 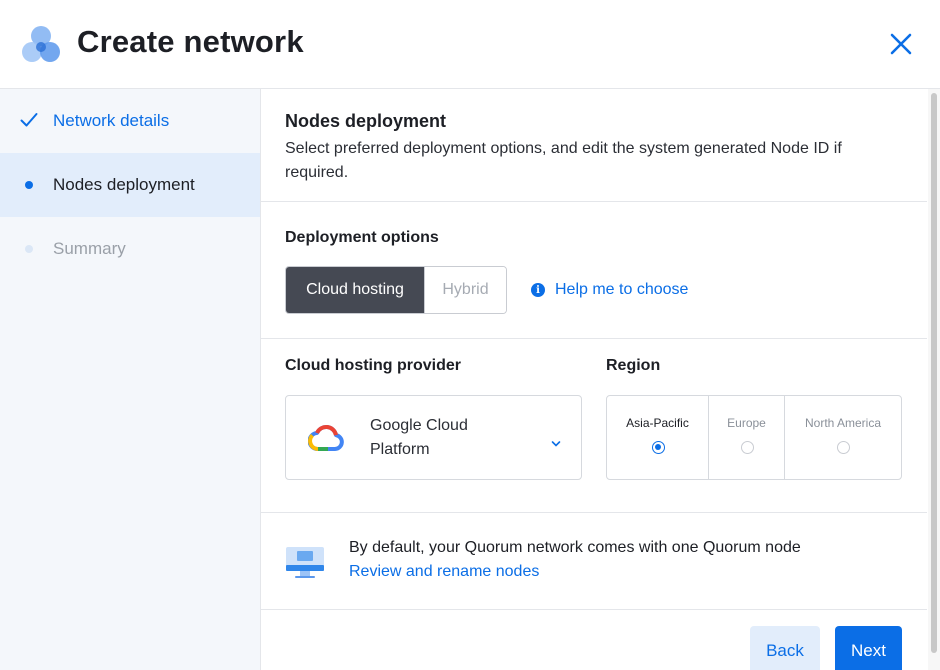 What do you see at coordinates (746, 437) in the screenshot?
I see `region-europe: Europe` at bounding box center [746, 437].